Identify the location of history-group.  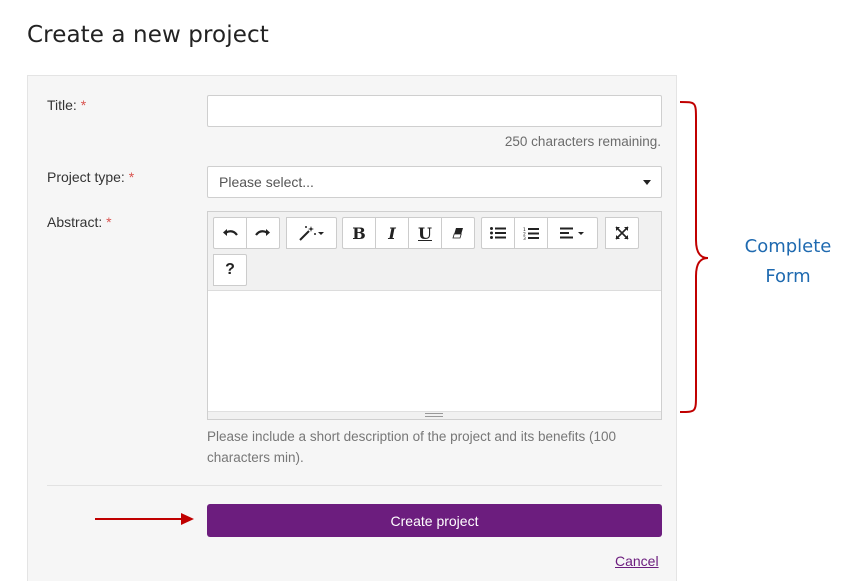
(246, 233).